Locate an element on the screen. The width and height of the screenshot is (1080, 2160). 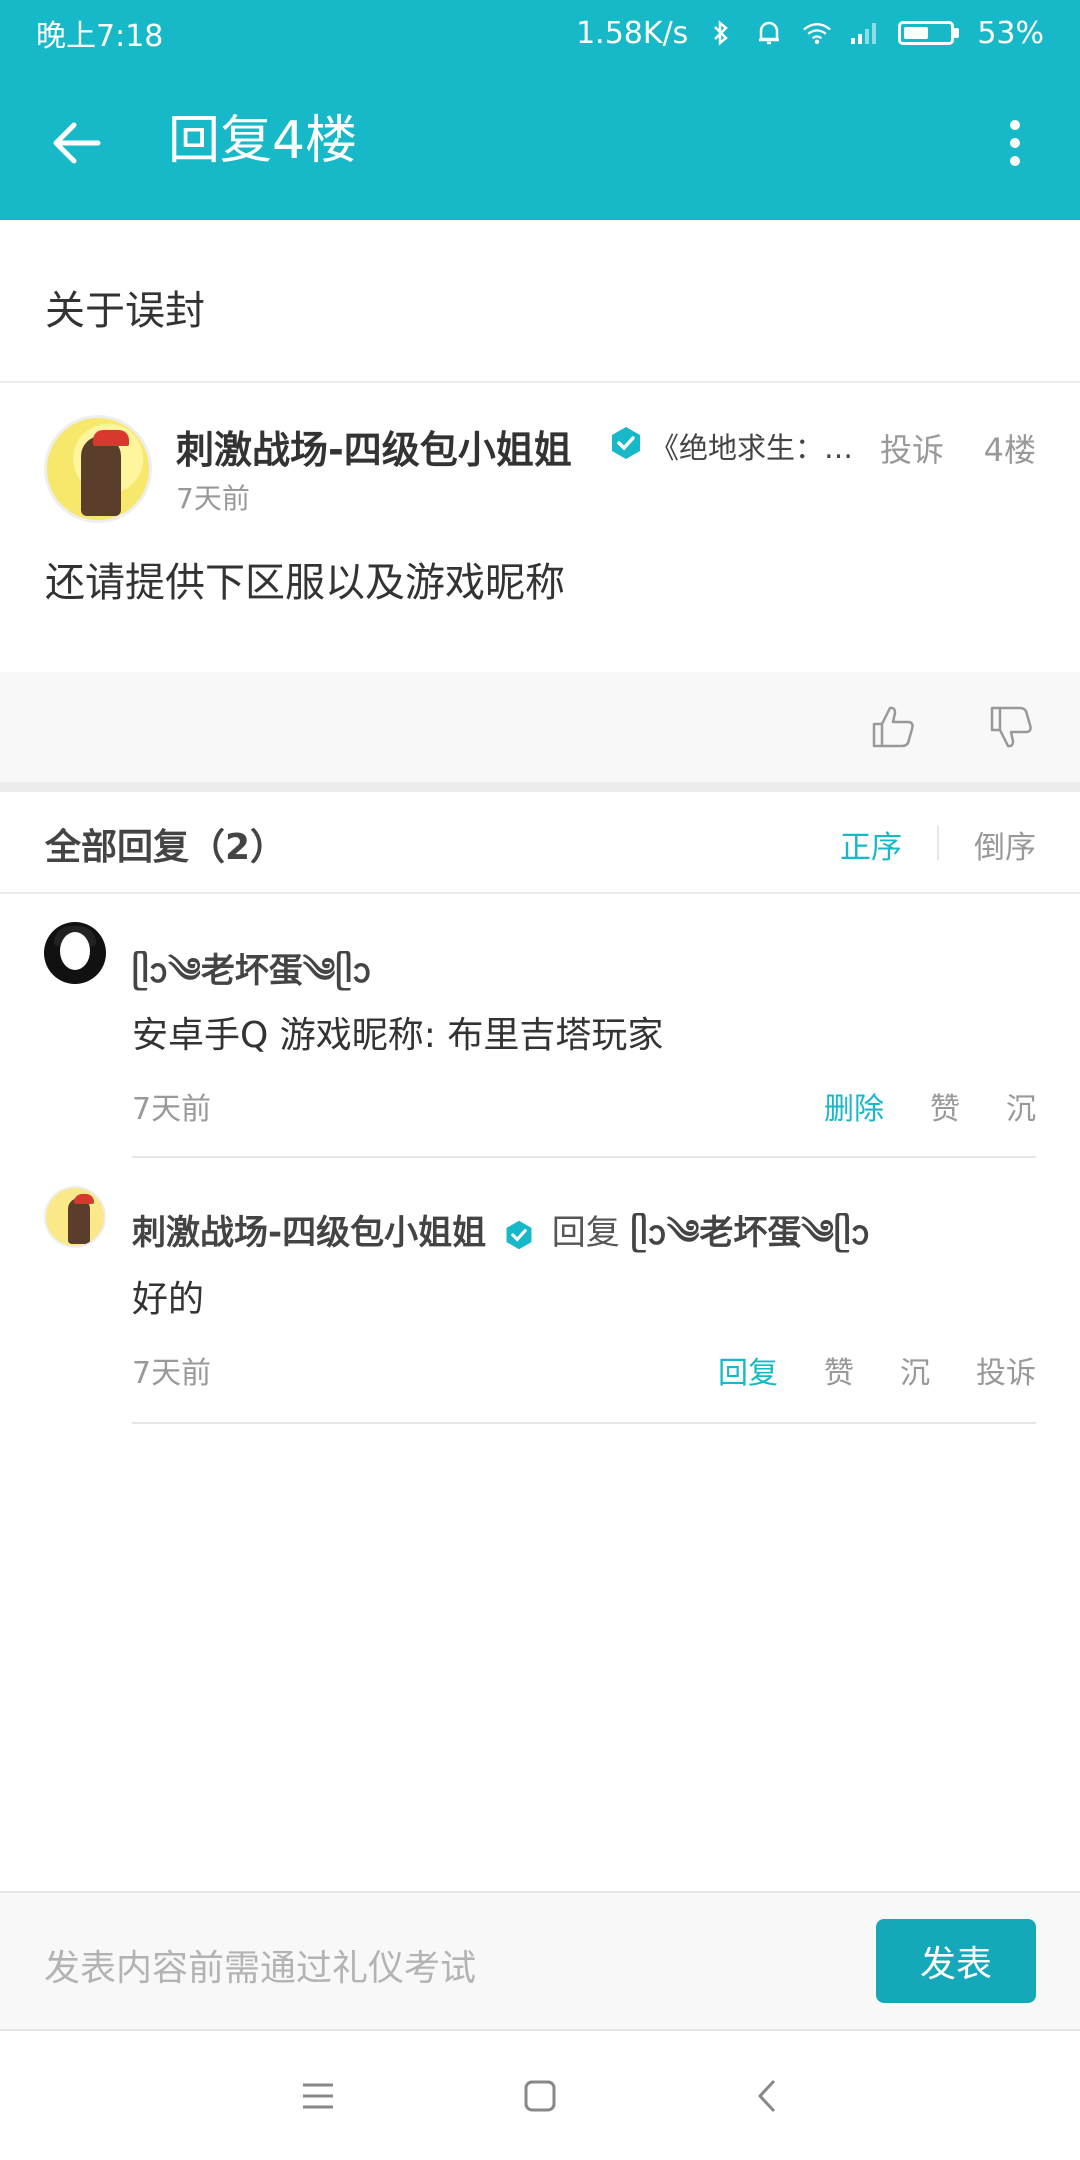
status-bar: 晚上7:18 1.58K/s 53% is located at coordinates (540, 33).